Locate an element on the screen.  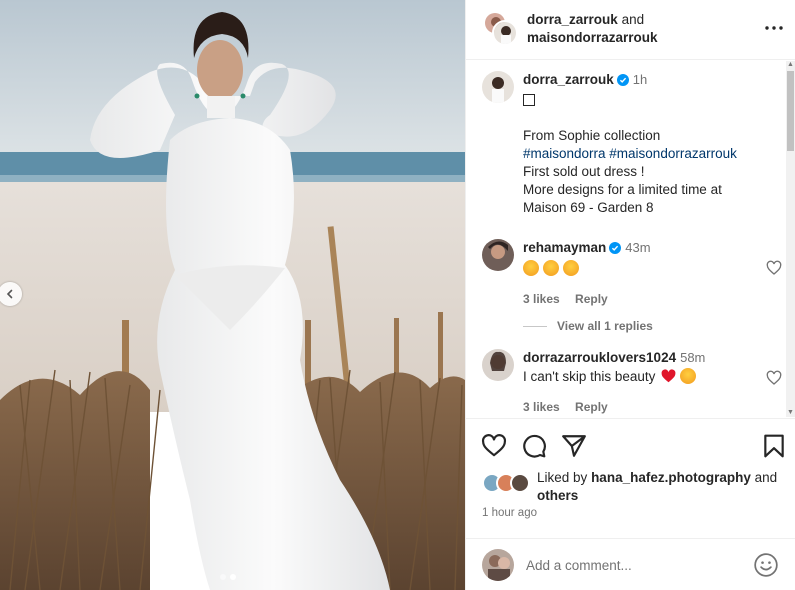
comment-item: rehamayman 43m 3 likes Reply is located at coordinates (626, 272).